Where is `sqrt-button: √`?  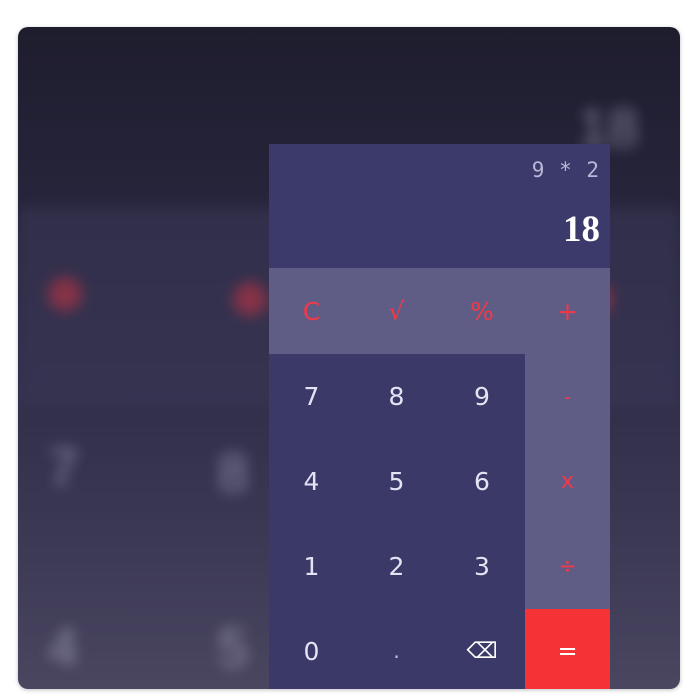 sqrt-button: √ is located at coordinates (396, 311).